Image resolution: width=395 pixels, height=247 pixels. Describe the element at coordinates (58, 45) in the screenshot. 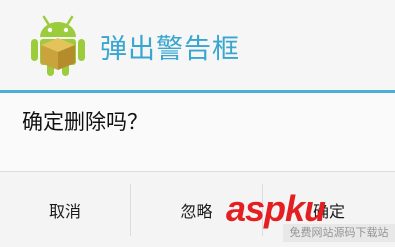

I see `android-robot-icon` at that location.